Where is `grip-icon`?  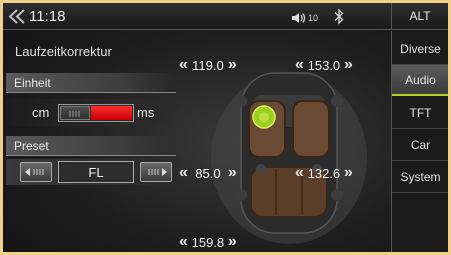
grip-icon is located at coordinates (74, 114).